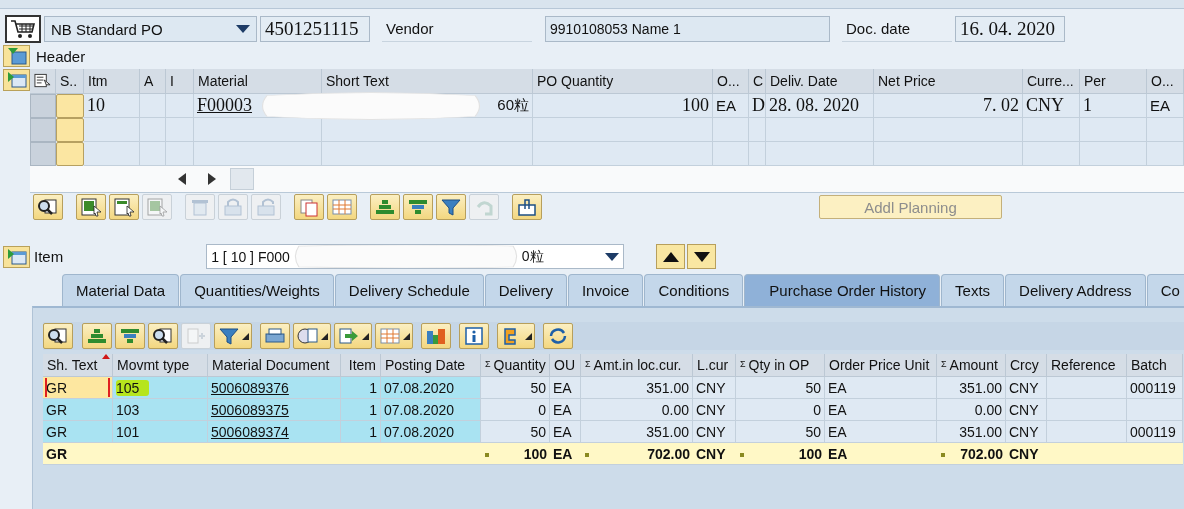  I want to click on tab: Quantities/Weights, so click(257, 290).